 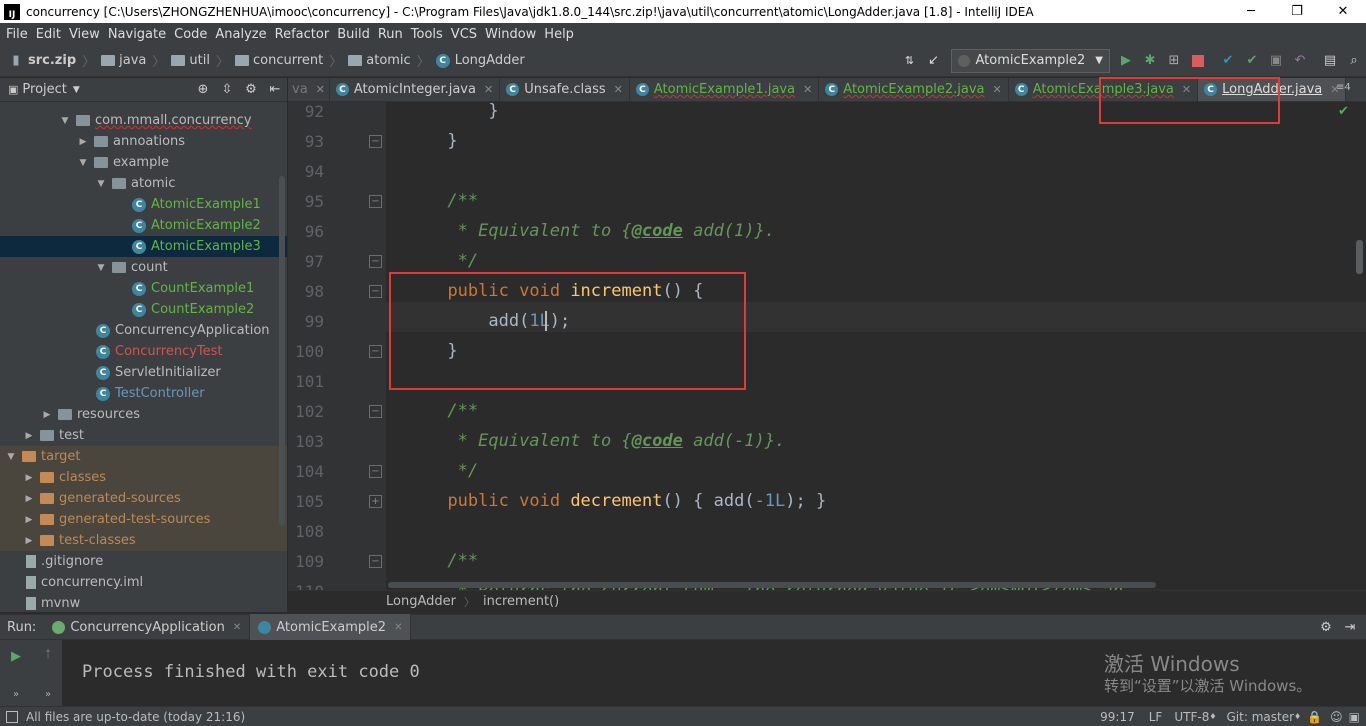 I want to click on editor-tab: C AtomicExample2.java ✕, so click(x=914, y=89).